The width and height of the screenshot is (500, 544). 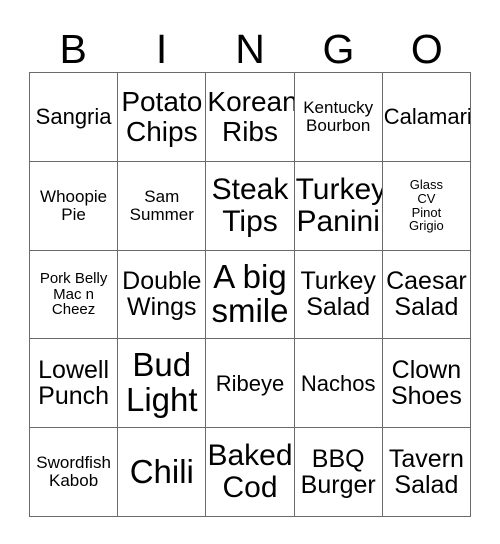 I want to click on bingo-cell-r2c1: Whoopie Pie, so click(x=74, y=206).